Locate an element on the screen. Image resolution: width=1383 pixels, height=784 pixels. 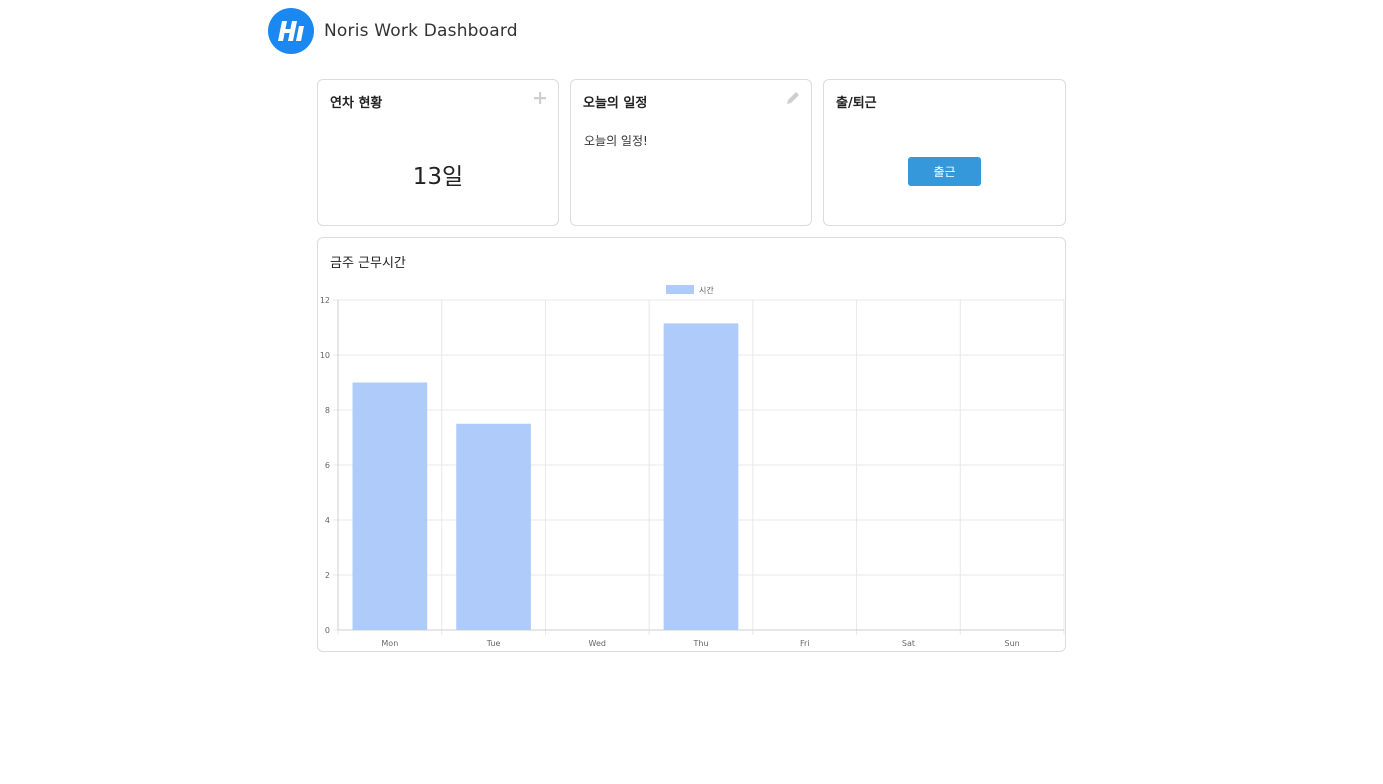
schedule-card: 오늘의 일정 오늘의 일정! is located at coordinates (691, 152).